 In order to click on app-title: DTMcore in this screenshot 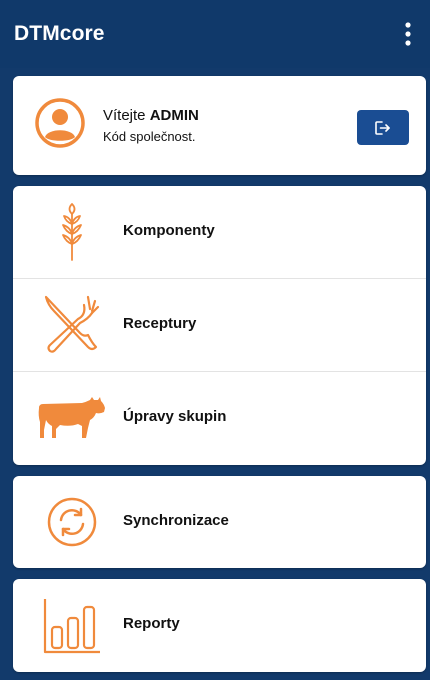, I will do `click(59, 33)`.